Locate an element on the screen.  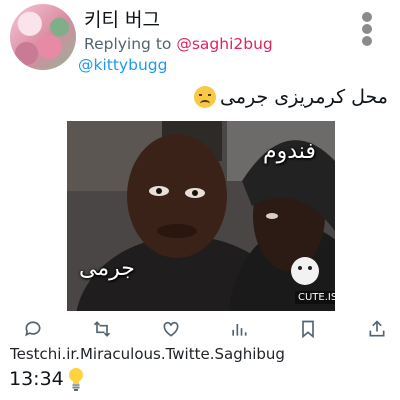
replying-to-line: Replying to @saghi2bug is located at coordinates (178, 44).